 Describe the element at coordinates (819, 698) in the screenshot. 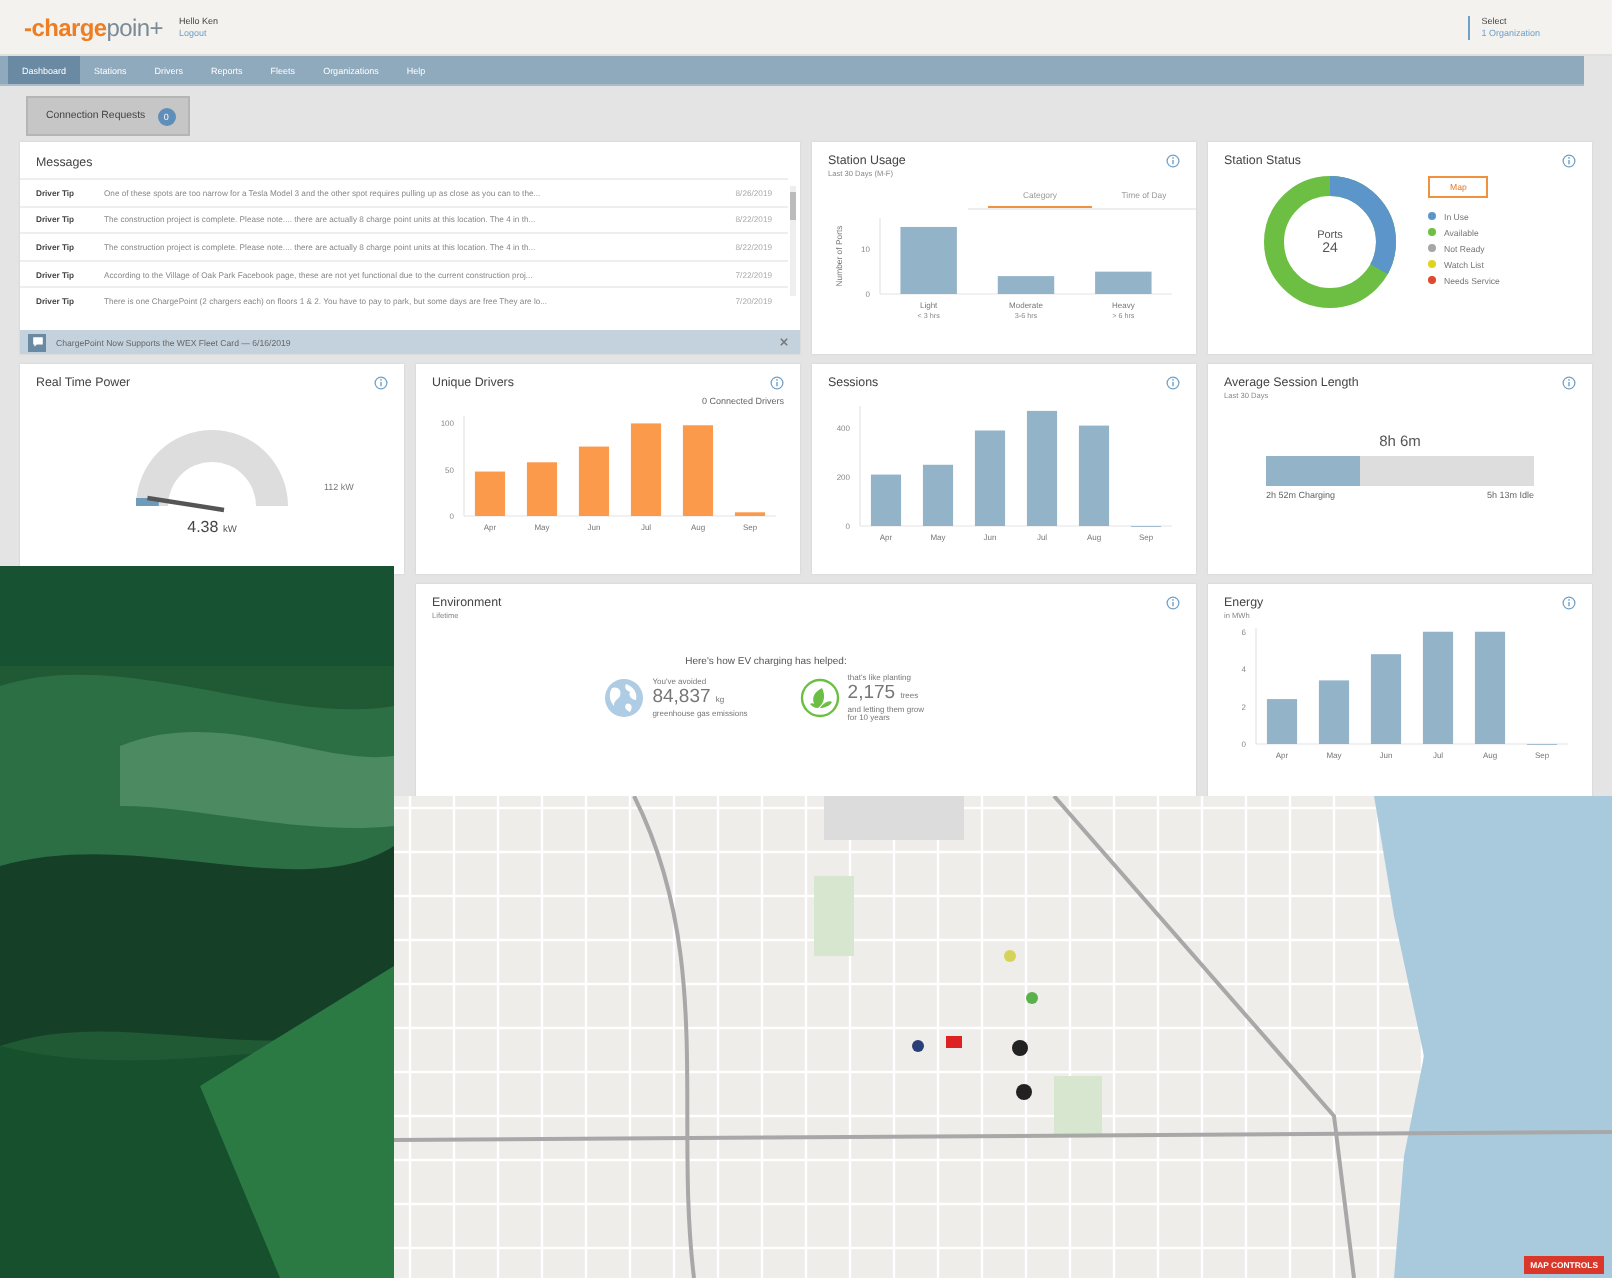

I see `leaf-icon` at that location.